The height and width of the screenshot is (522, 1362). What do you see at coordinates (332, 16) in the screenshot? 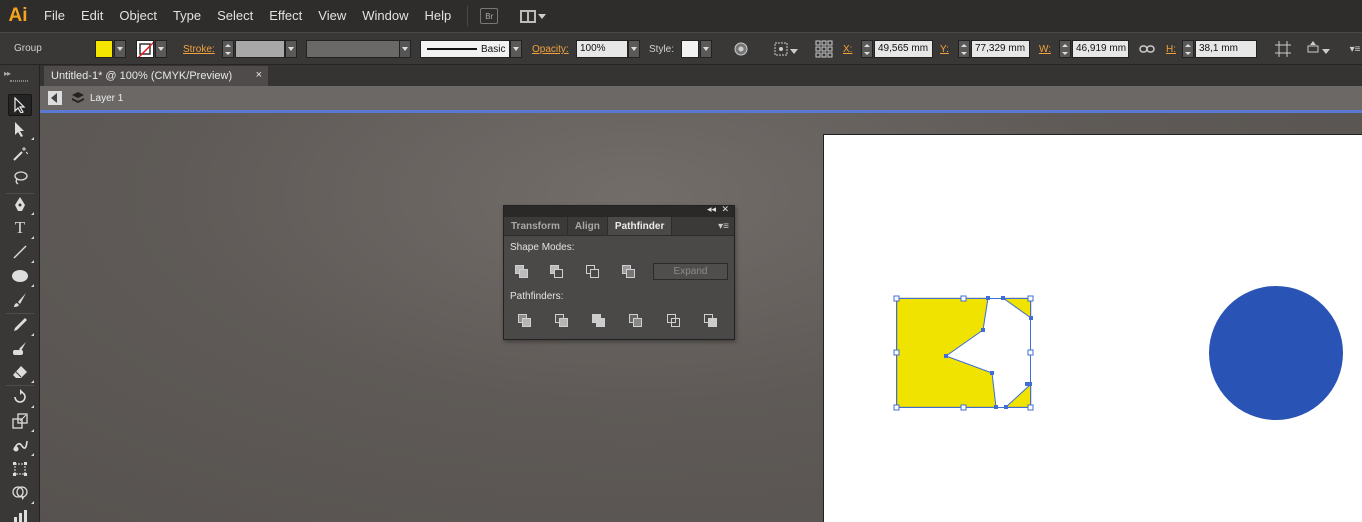
I see `menu-view: View` at bounding box center [332, 16].